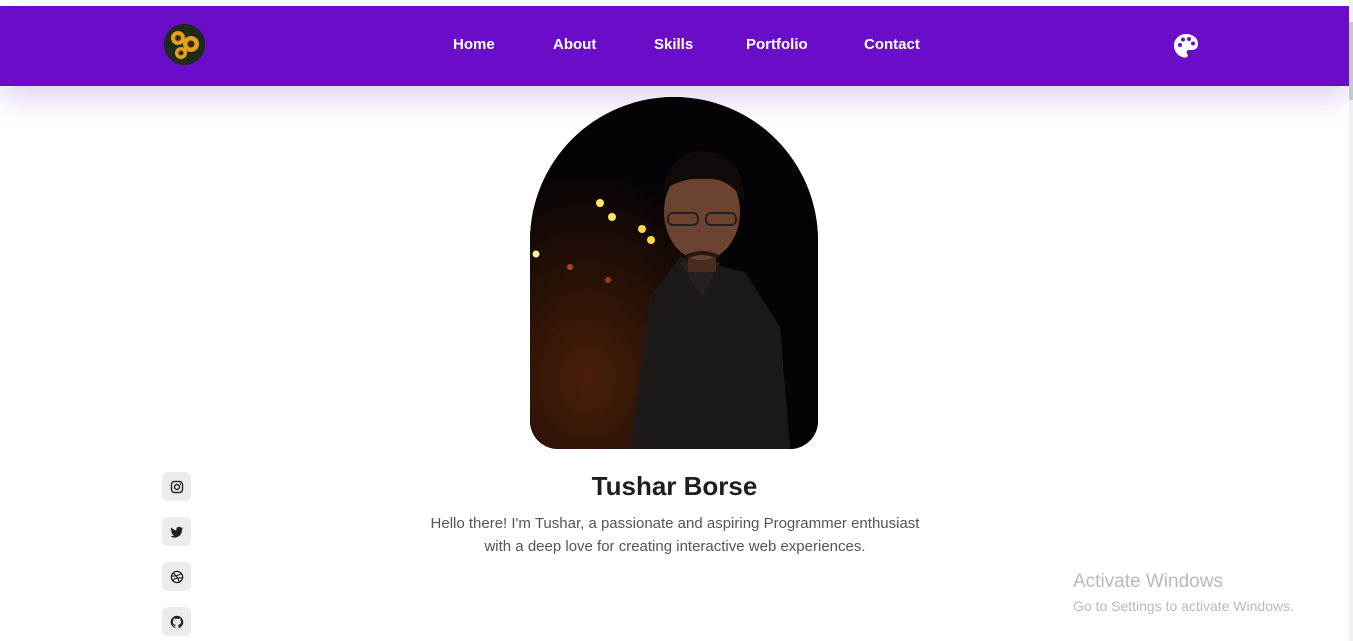 The image size is (1353, 641). I want to click on twitter-link, so click(176, 531).